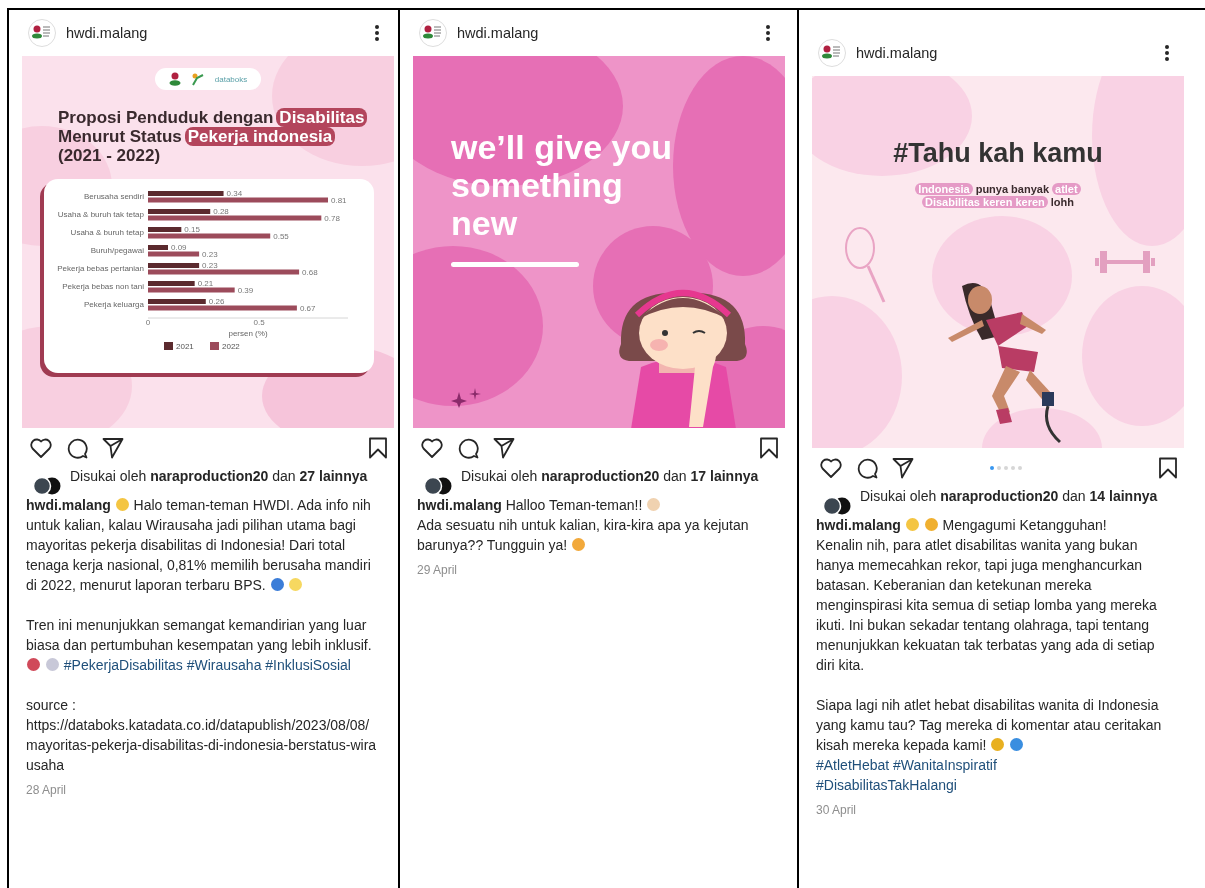  What do you see at coordinates (562, 147) in the screenshot?
I see `headline-text: we’ll give you` at bounding box center [562, 147].